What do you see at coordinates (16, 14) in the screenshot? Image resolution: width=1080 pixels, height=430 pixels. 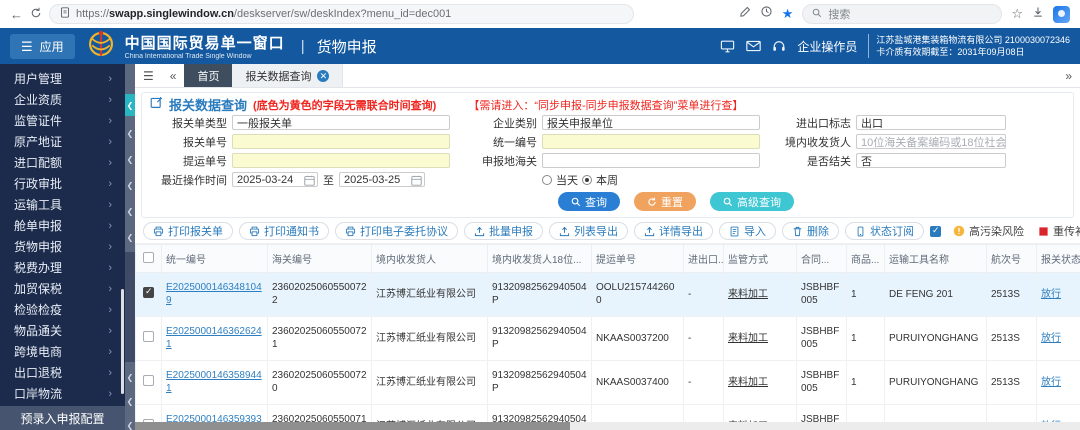 I see `back-icon: ←` at bounding box center [16, 14].